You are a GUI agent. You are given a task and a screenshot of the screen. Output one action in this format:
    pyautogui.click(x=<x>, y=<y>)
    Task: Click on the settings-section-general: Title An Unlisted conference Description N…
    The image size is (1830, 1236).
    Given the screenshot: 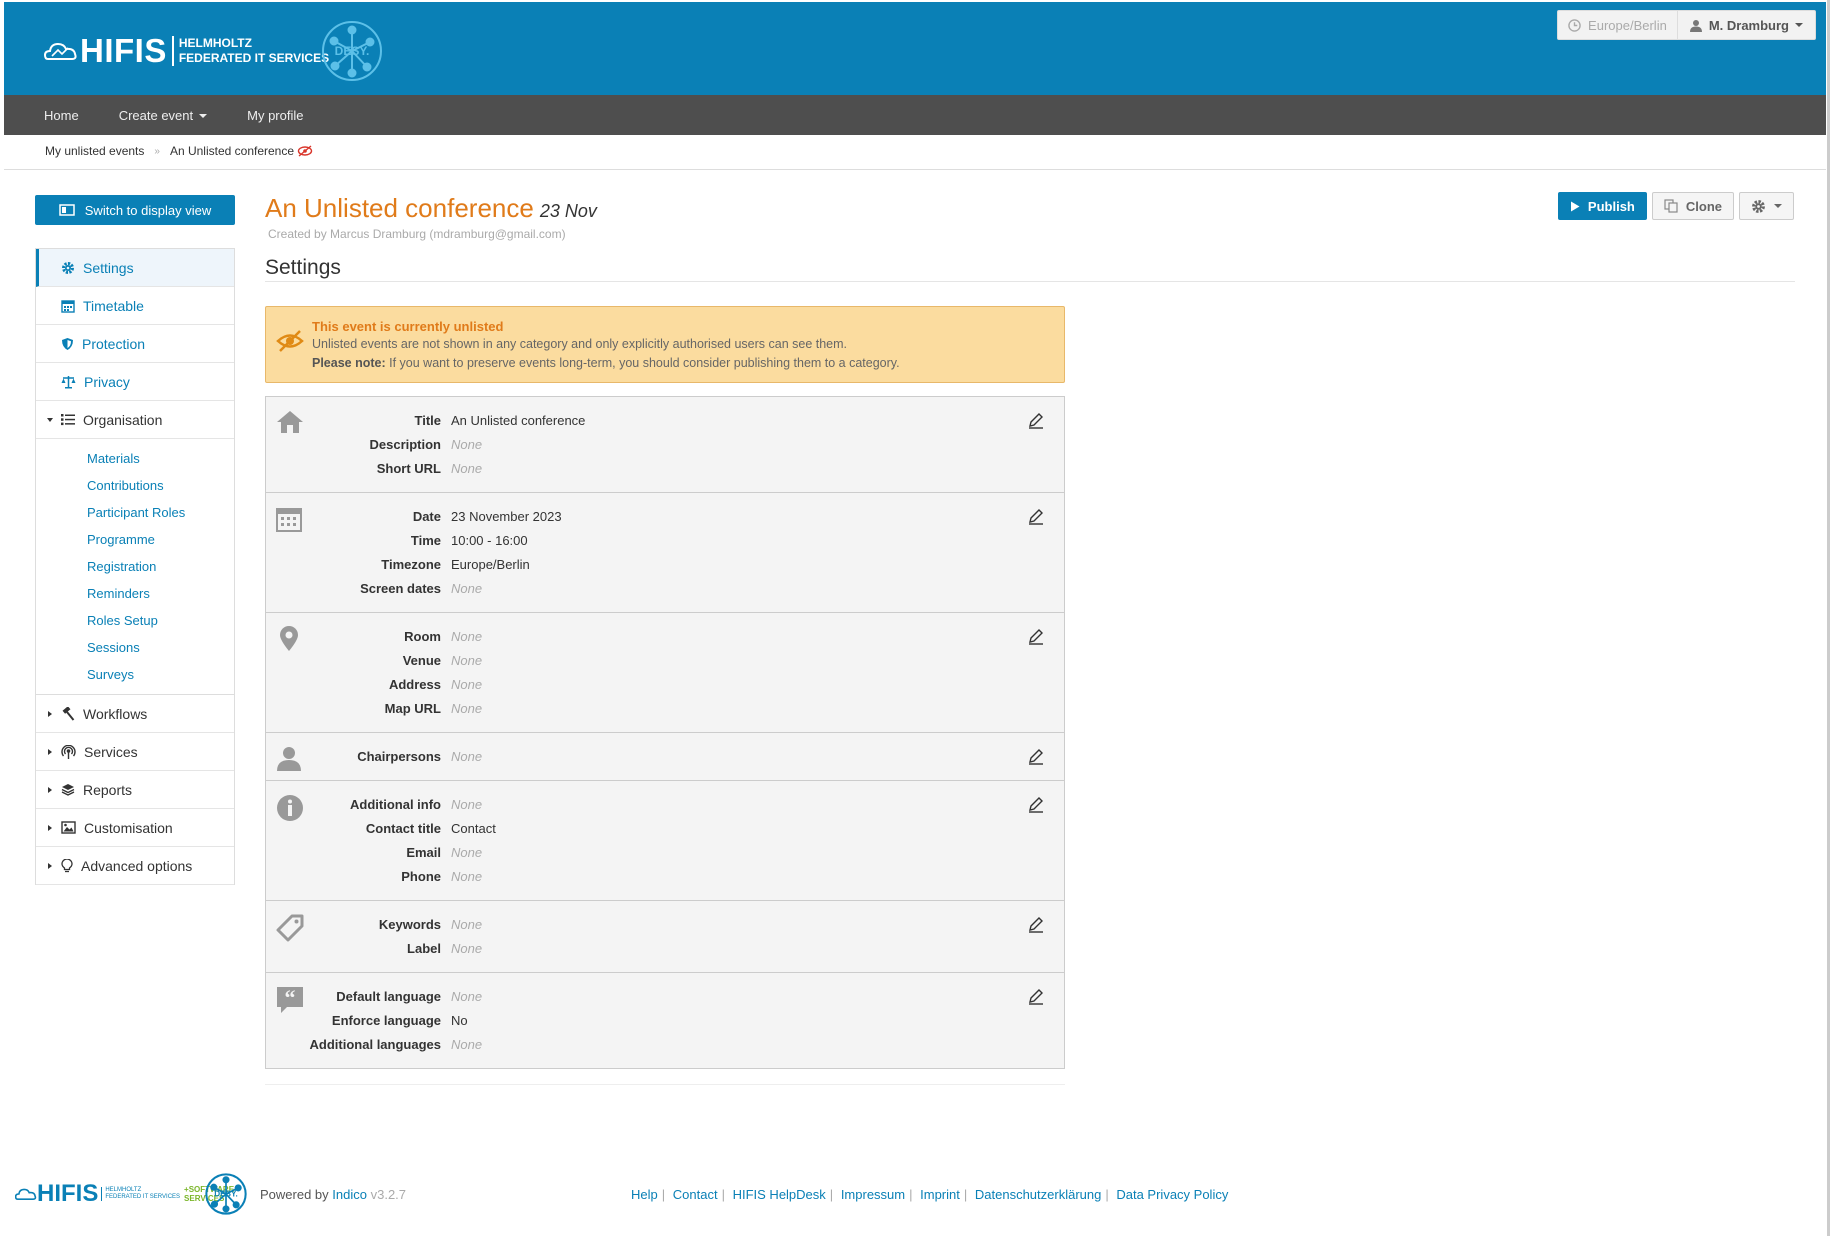 What is the action you would take?
    pyautogui.click(x=665, y=445)
    